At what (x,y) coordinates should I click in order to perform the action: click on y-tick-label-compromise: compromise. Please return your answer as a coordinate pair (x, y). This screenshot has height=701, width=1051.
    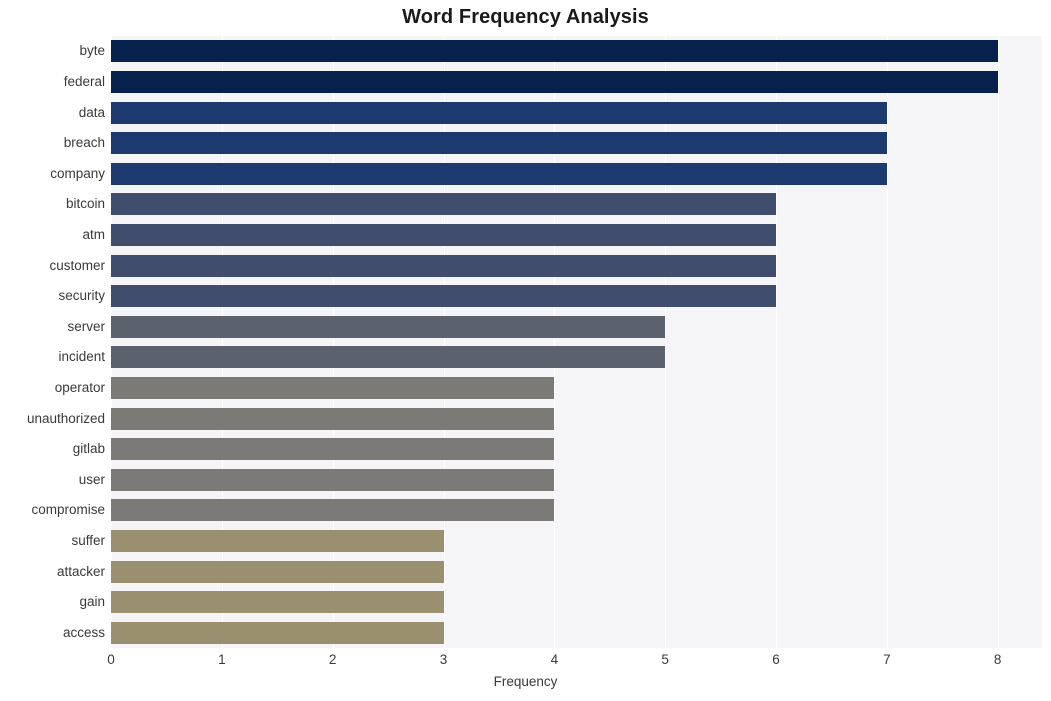
    Looking at the image, I should click on (68, 510).